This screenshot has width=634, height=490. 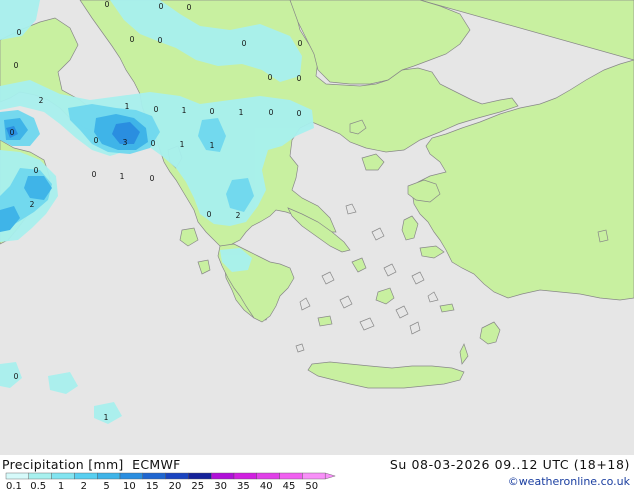 What do you see at coordinates (220, 485) in the screenshot?
I see `legend-tick-label: 30` at bounding box center [220, 485].